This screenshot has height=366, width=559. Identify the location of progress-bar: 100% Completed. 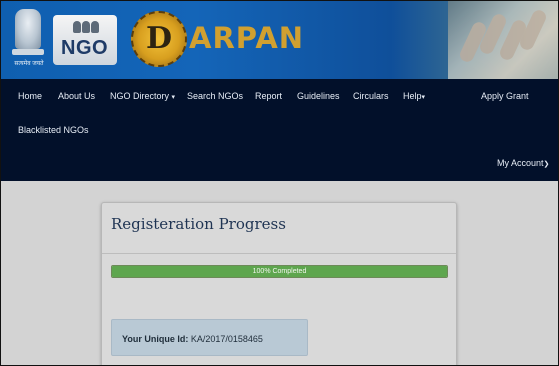
(279, 271).